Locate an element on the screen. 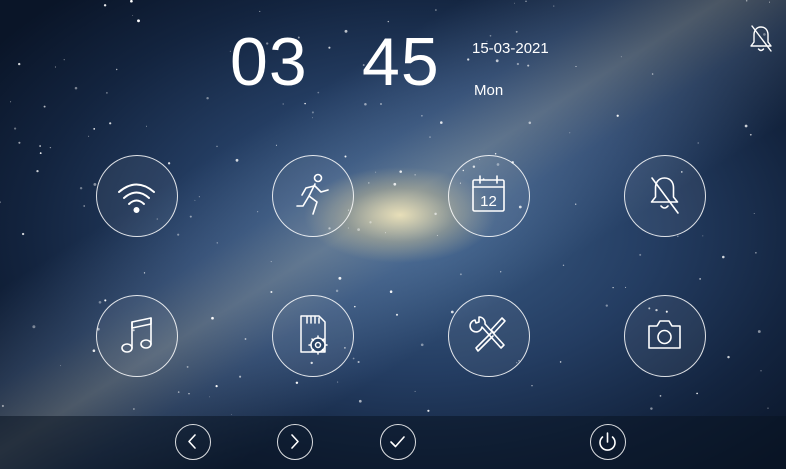 The image size is (786, 469). motion-button is located at coordinates (313, 196).